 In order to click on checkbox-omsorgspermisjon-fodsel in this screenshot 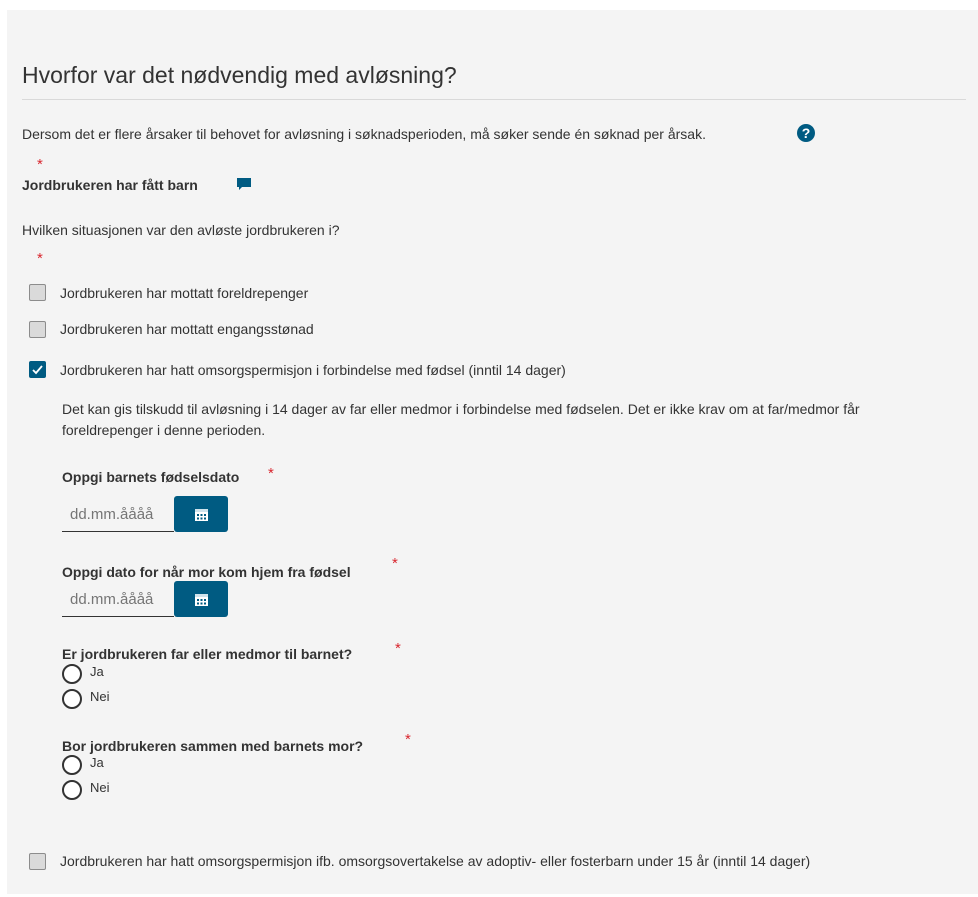, I will do `click(37, 369)`.